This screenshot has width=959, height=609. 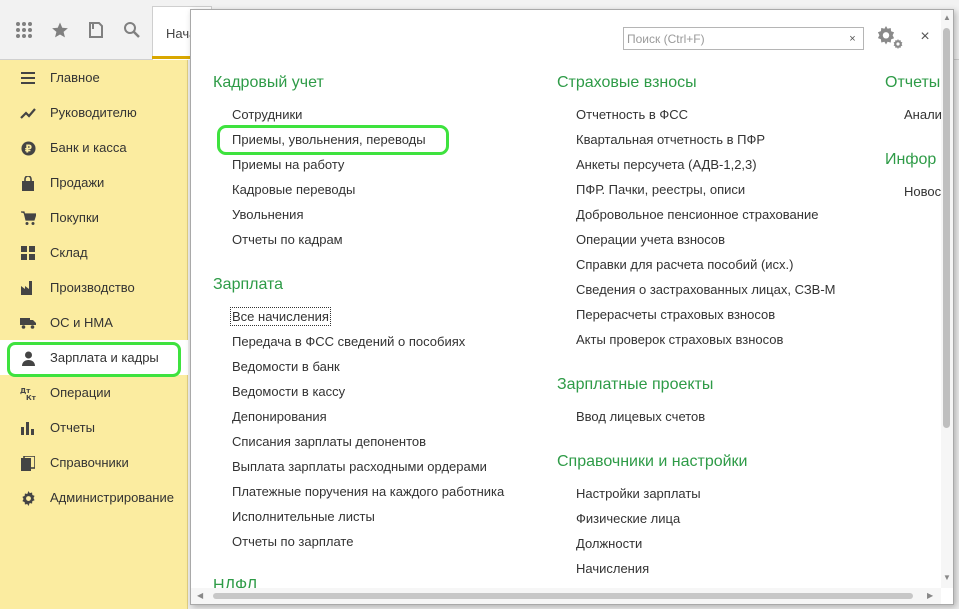 I want to click on tab-active-indicator, so click(x=171, y=57).